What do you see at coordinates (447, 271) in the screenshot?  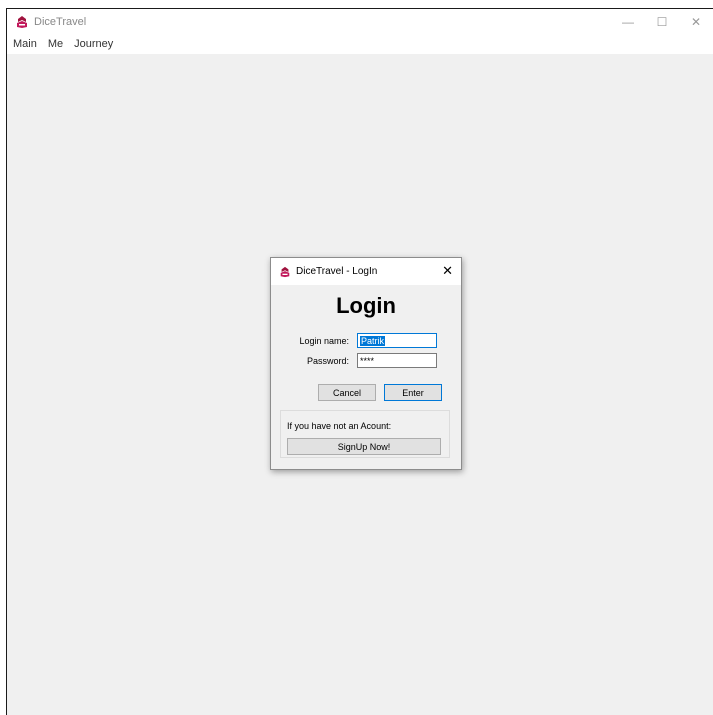 I see `dialog-close-icon: ✕` at bounding box center [447, 271].